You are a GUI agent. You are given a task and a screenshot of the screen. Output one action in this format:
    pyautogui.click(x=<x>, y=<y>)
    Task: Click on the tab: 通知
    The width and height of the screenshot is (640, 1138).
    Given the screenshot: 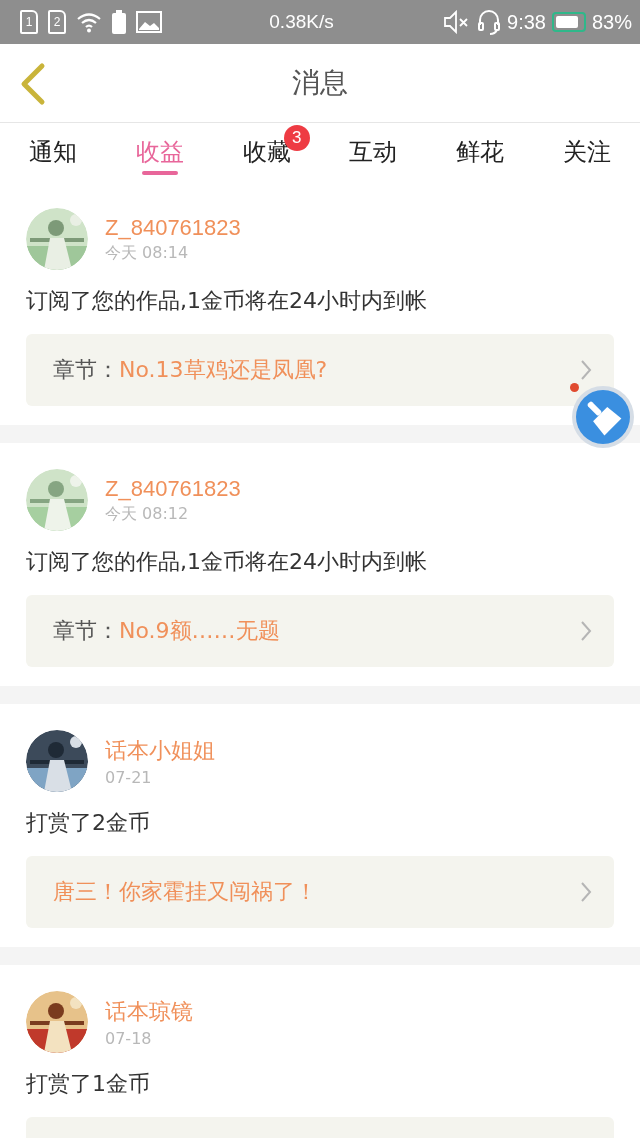 What is the action you would take?
    pyautogui.click(x=53, y=152)
    